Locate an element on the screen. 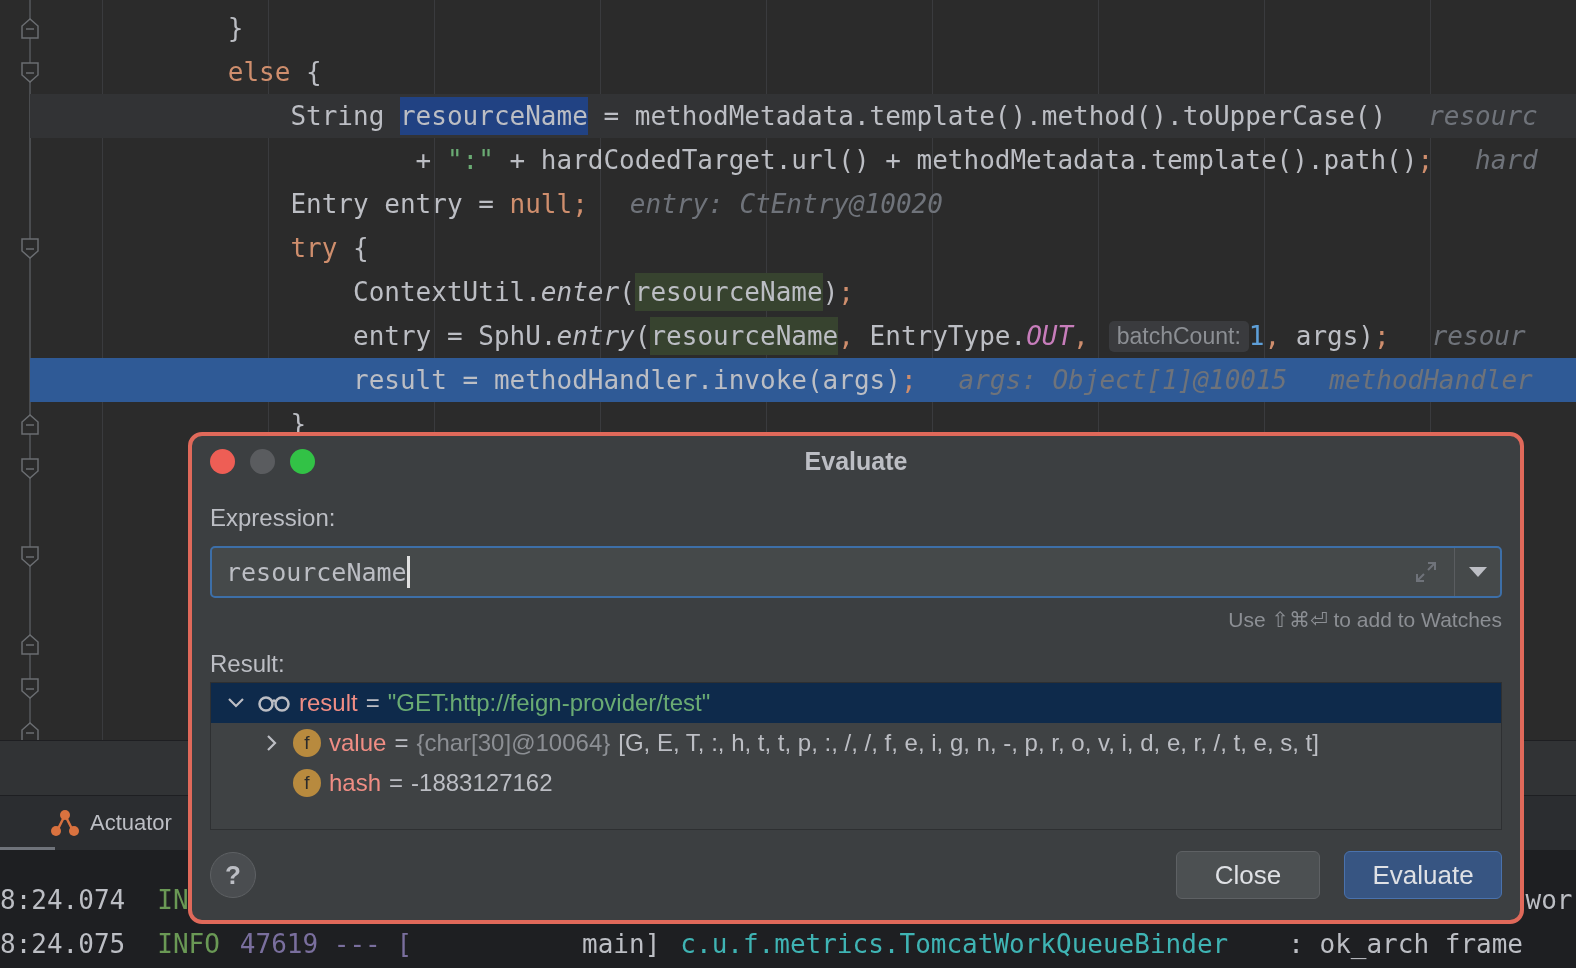 The height and width of the screenshot is (968, 1576). tree-row: f hash = -1883127162 is located at coordinates (856, 783).